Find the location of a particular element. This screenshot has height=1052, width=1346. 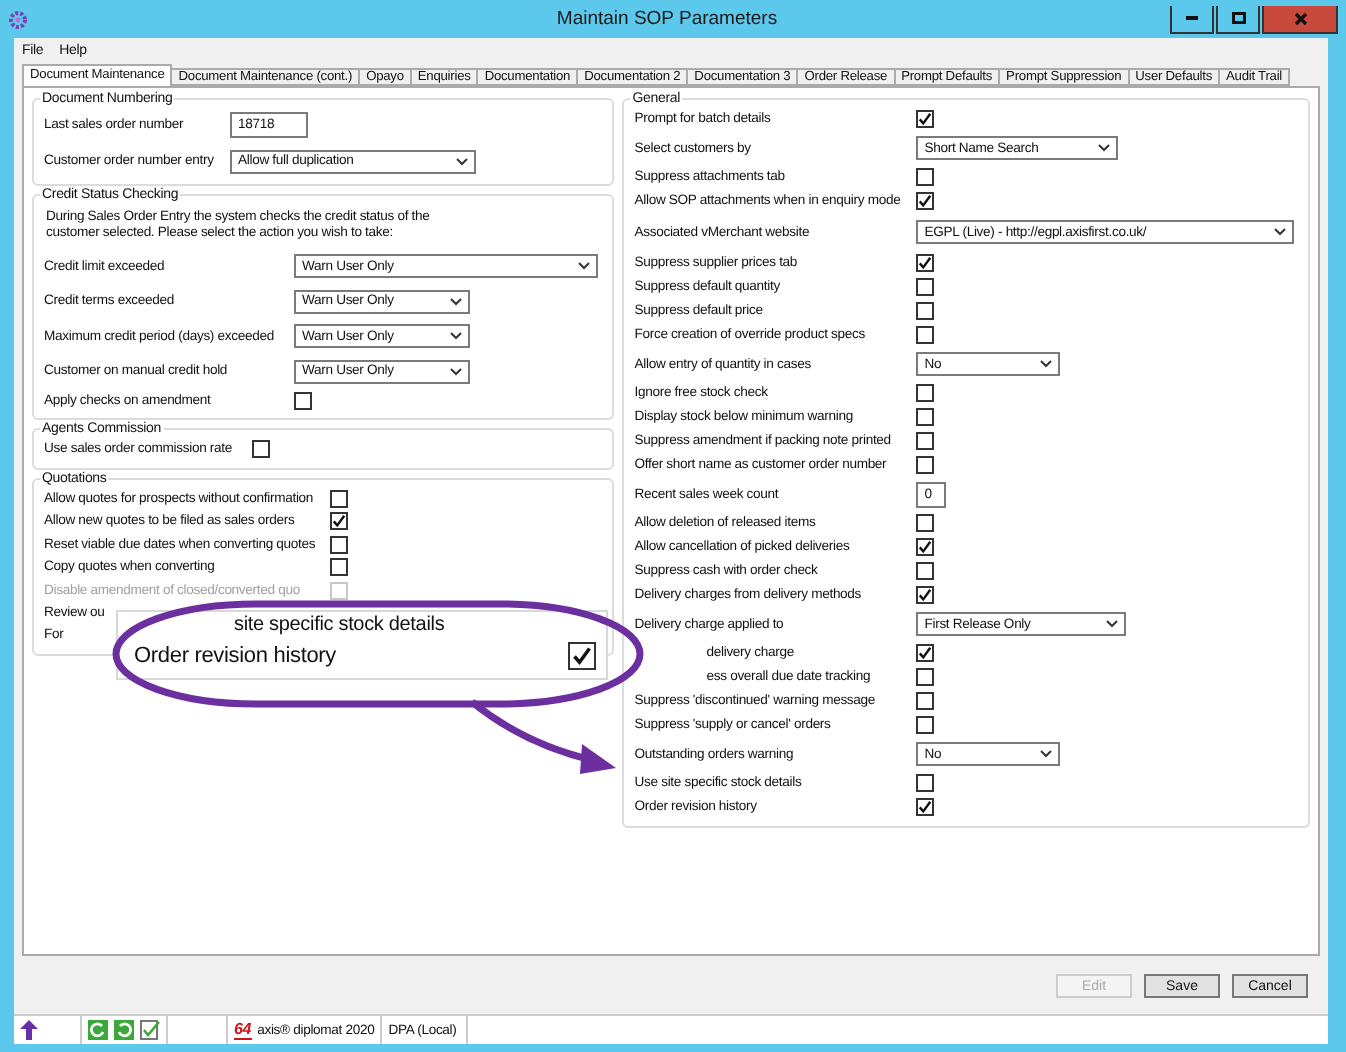

logo: 64 is located at coordinates (243, 1030).